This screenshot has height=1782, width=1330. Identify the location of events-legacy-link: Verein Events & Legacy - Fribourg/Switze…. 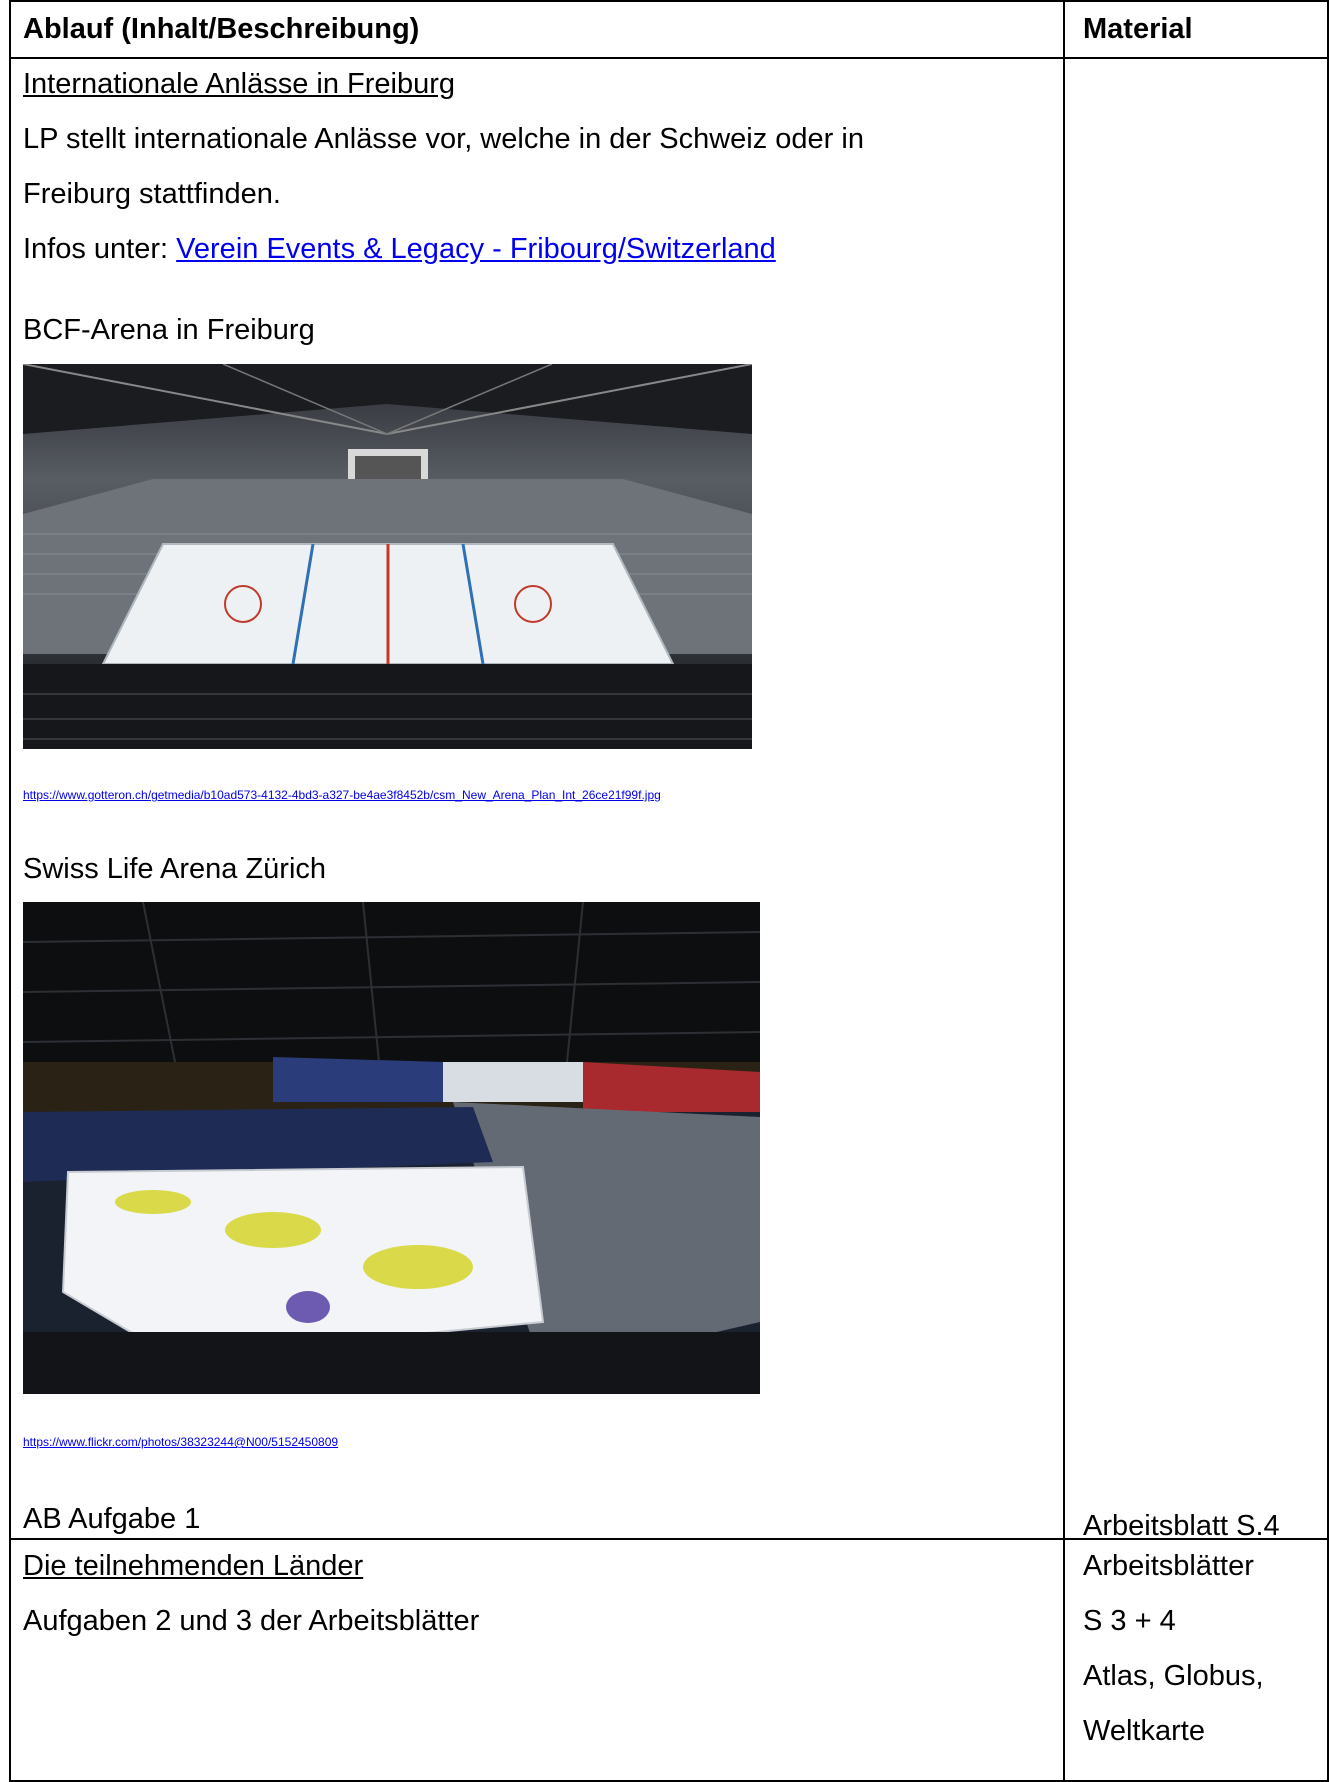
(476, 249).